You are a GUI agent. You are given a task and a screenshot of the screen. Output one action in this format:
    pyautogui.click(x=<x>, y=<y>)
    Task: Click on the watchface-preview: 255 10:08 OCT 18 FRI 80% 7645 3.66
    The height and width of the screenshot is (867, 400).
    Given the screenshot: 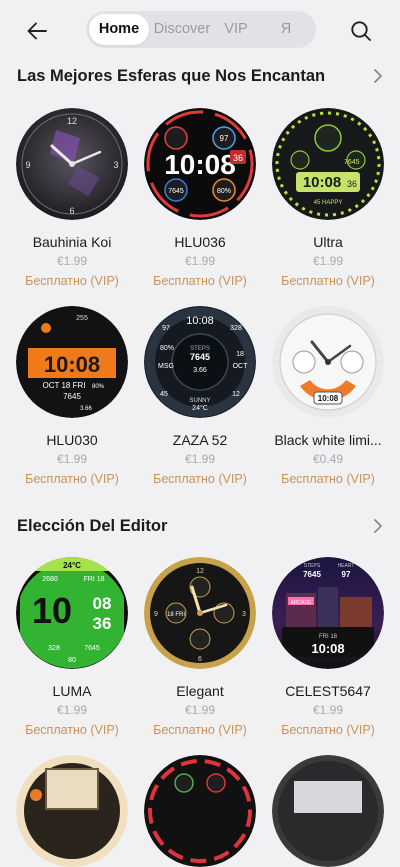 What is the action you would take?
    pyautogui.click(x=72, y=362)
    